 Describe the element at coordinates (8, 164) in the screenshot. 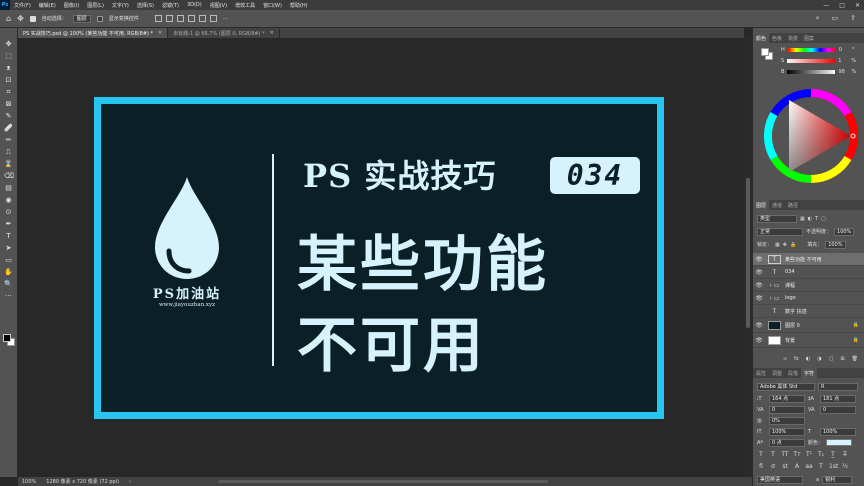

I see `history-brush-tool-icon: ⌛` at that location.